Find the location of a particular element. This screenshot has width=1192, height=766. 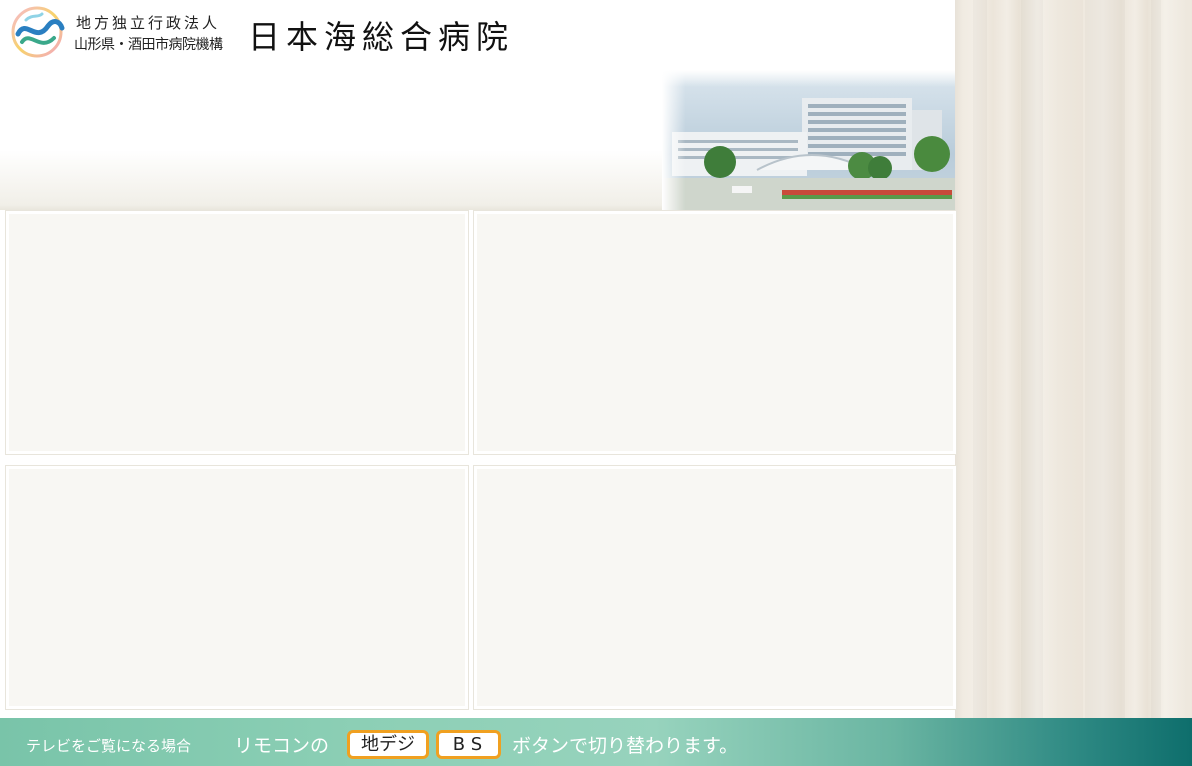

org-type-label: 地方独立行政法人 is located at coordinates (148, 23).